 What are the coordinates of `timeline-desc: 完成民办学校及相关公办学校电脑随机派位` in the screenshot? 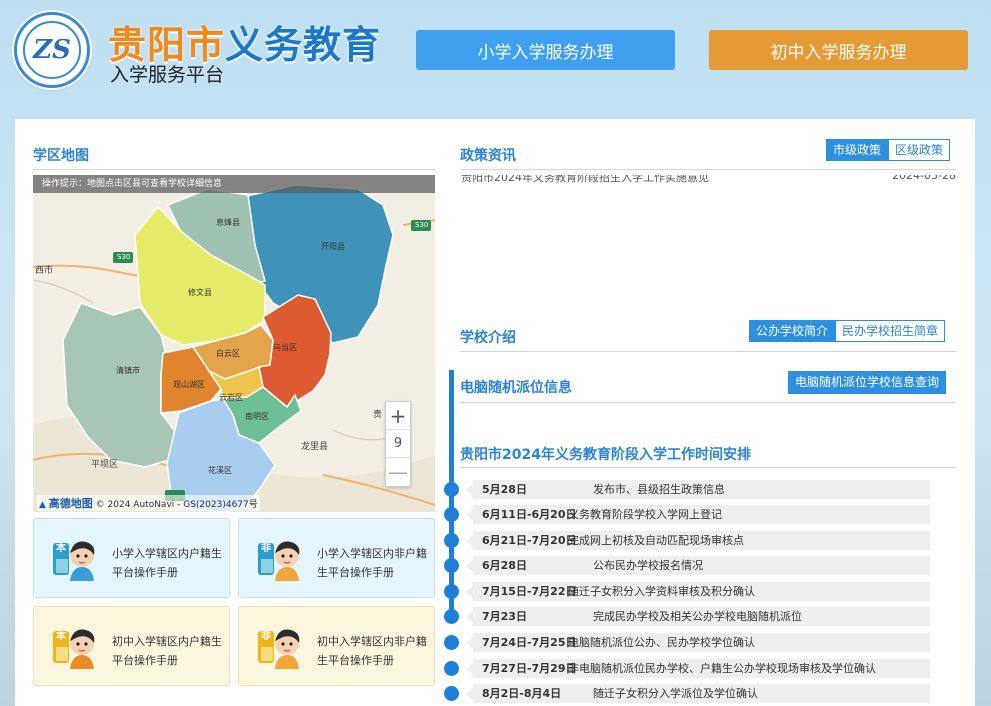 It's located at (697, 616).